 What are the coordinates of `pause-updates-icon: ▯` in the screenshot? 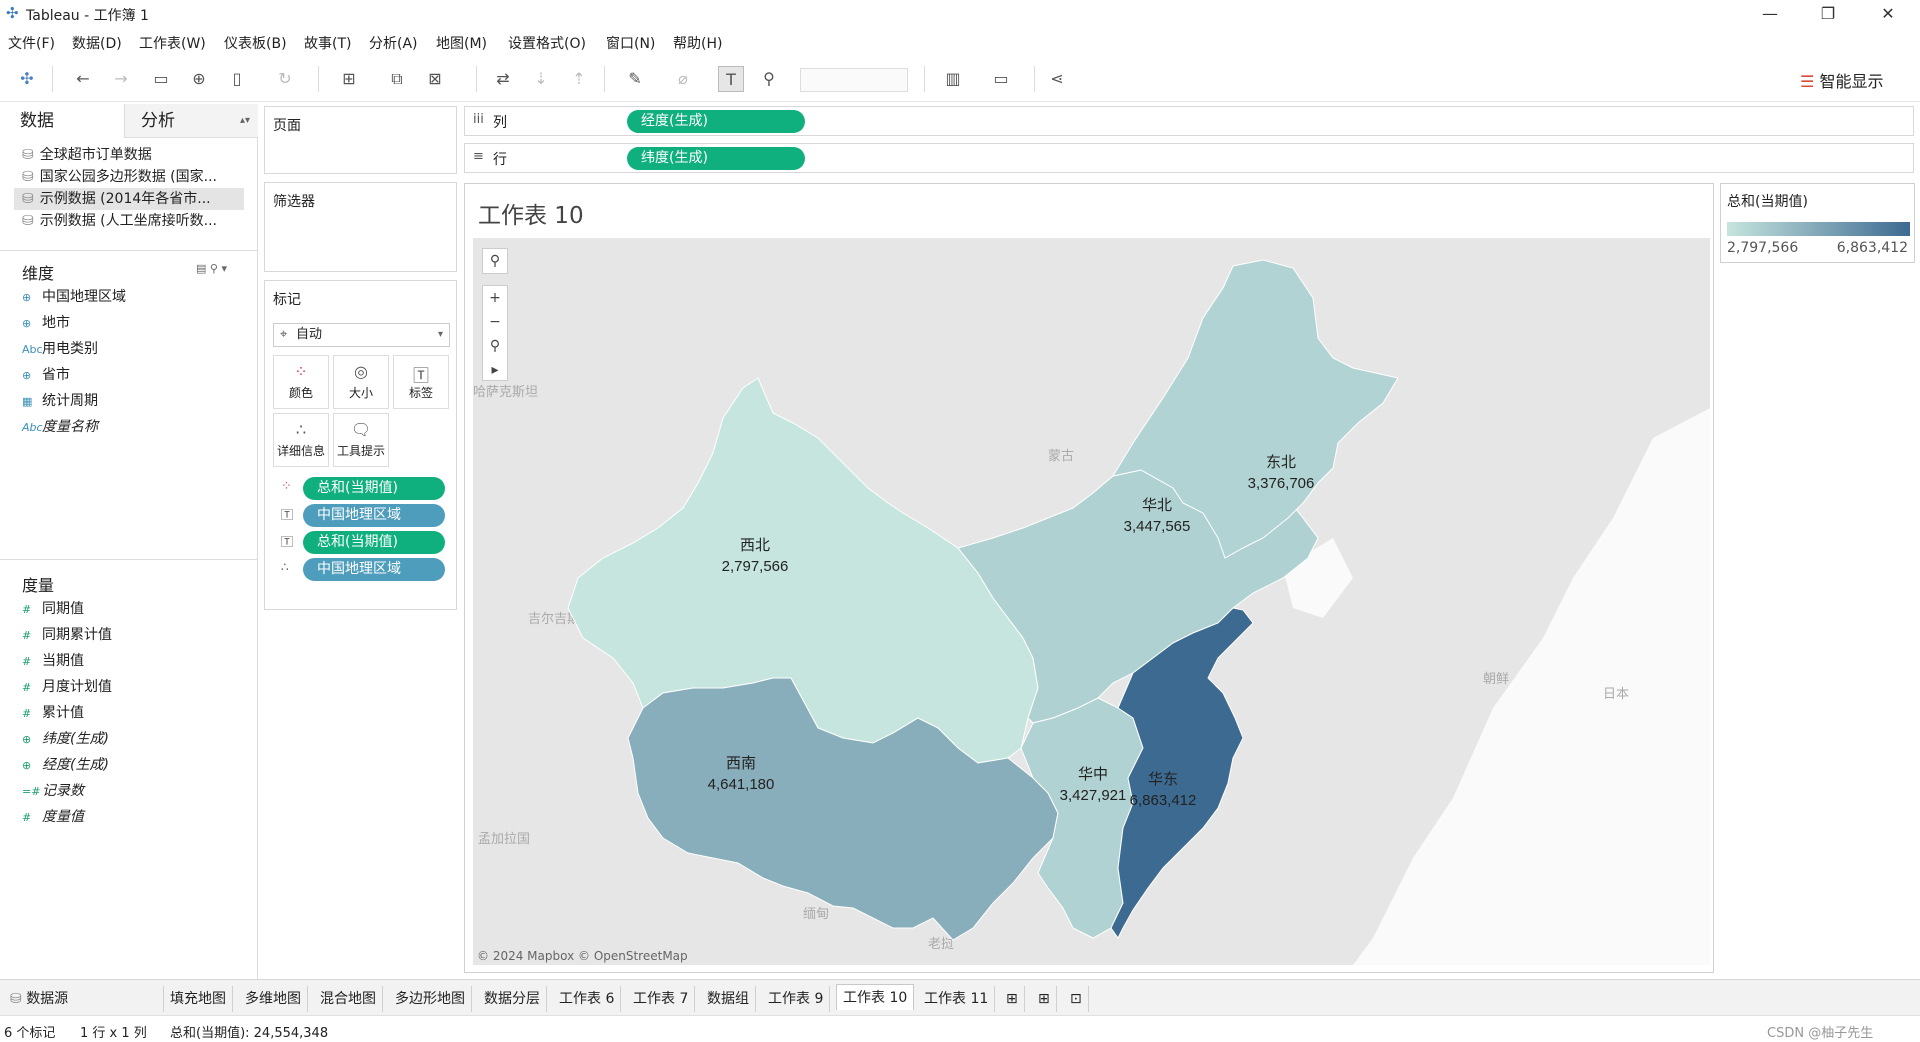 It's located at (237, 79).